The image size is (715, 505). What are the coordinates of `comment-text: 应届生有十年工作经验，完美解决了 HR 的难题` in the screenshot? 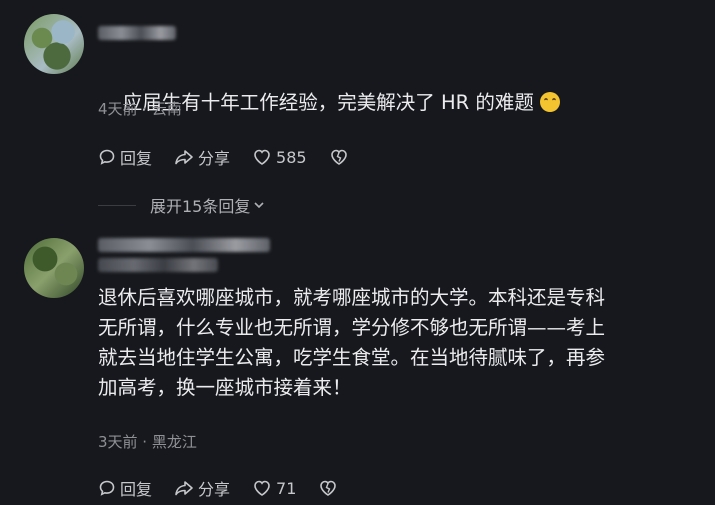 It's located at (398, 103).